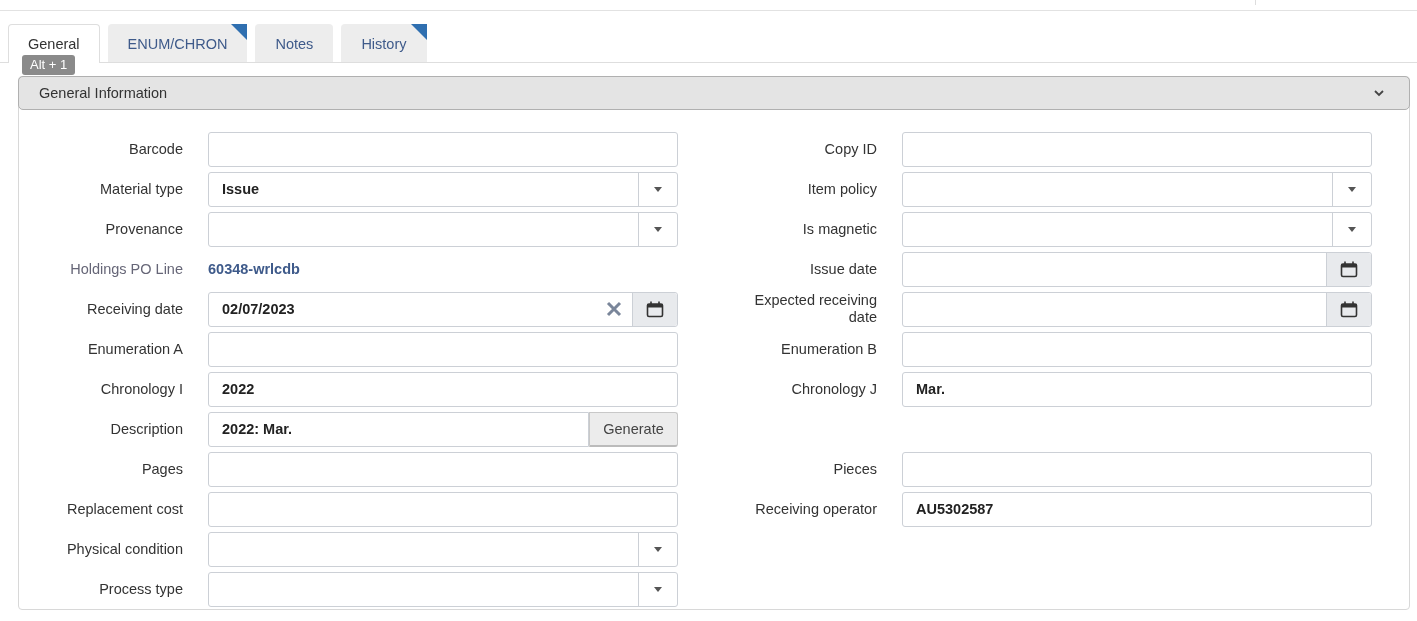 Image resolution: width=1417 pixels, height=621 pixels. Describe the element at coordinates (850, 149) in the screenshot. I see `field-label: Copy ID` at that location.